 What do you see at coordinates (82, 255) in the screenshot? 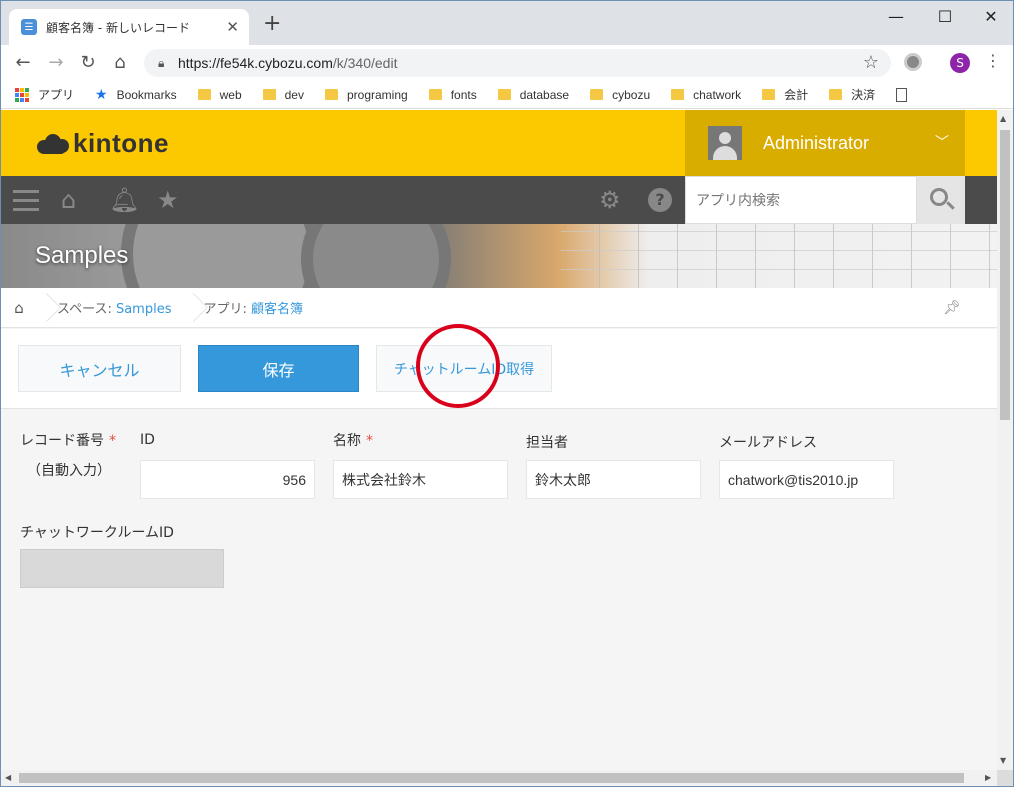
I see `space-title: Samples` at bounding box center [82, 255].